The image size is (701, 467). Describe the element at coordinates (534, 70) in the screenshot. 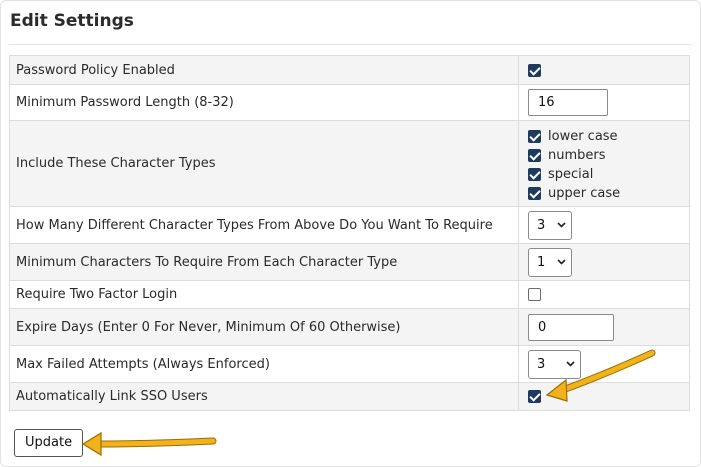

I see `password-policy-checkbox` at that location.